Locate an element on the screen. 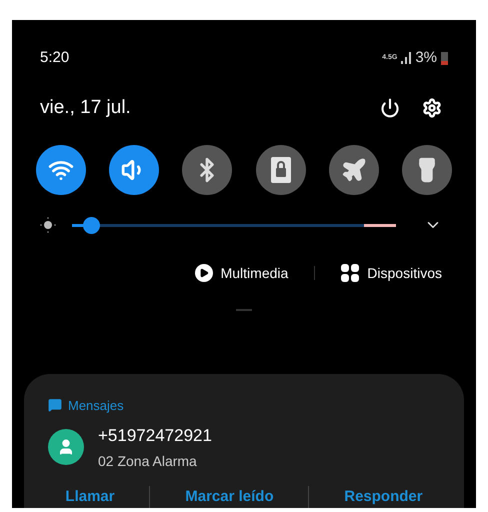 This screenshot has width=488, height=512. settings-icon is located at coordinates (432, 108).